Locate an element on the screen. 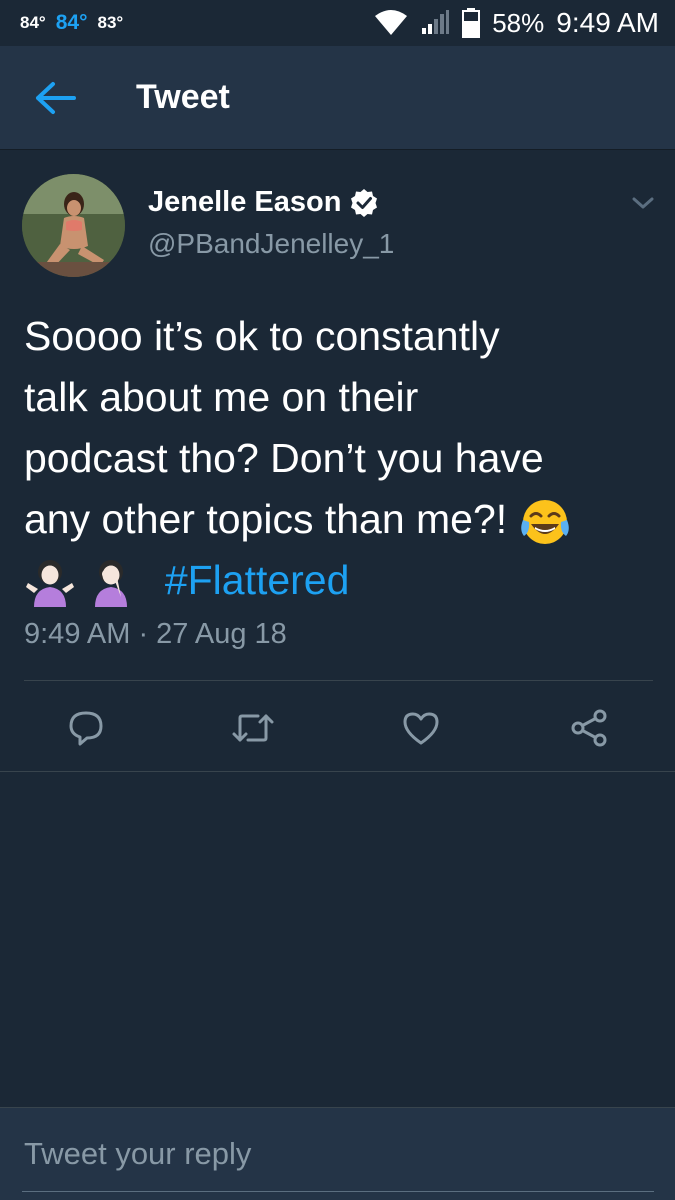 The image size is (675, 1200). person-shrugging-emoji-icon is located at coordinates (50, 584).